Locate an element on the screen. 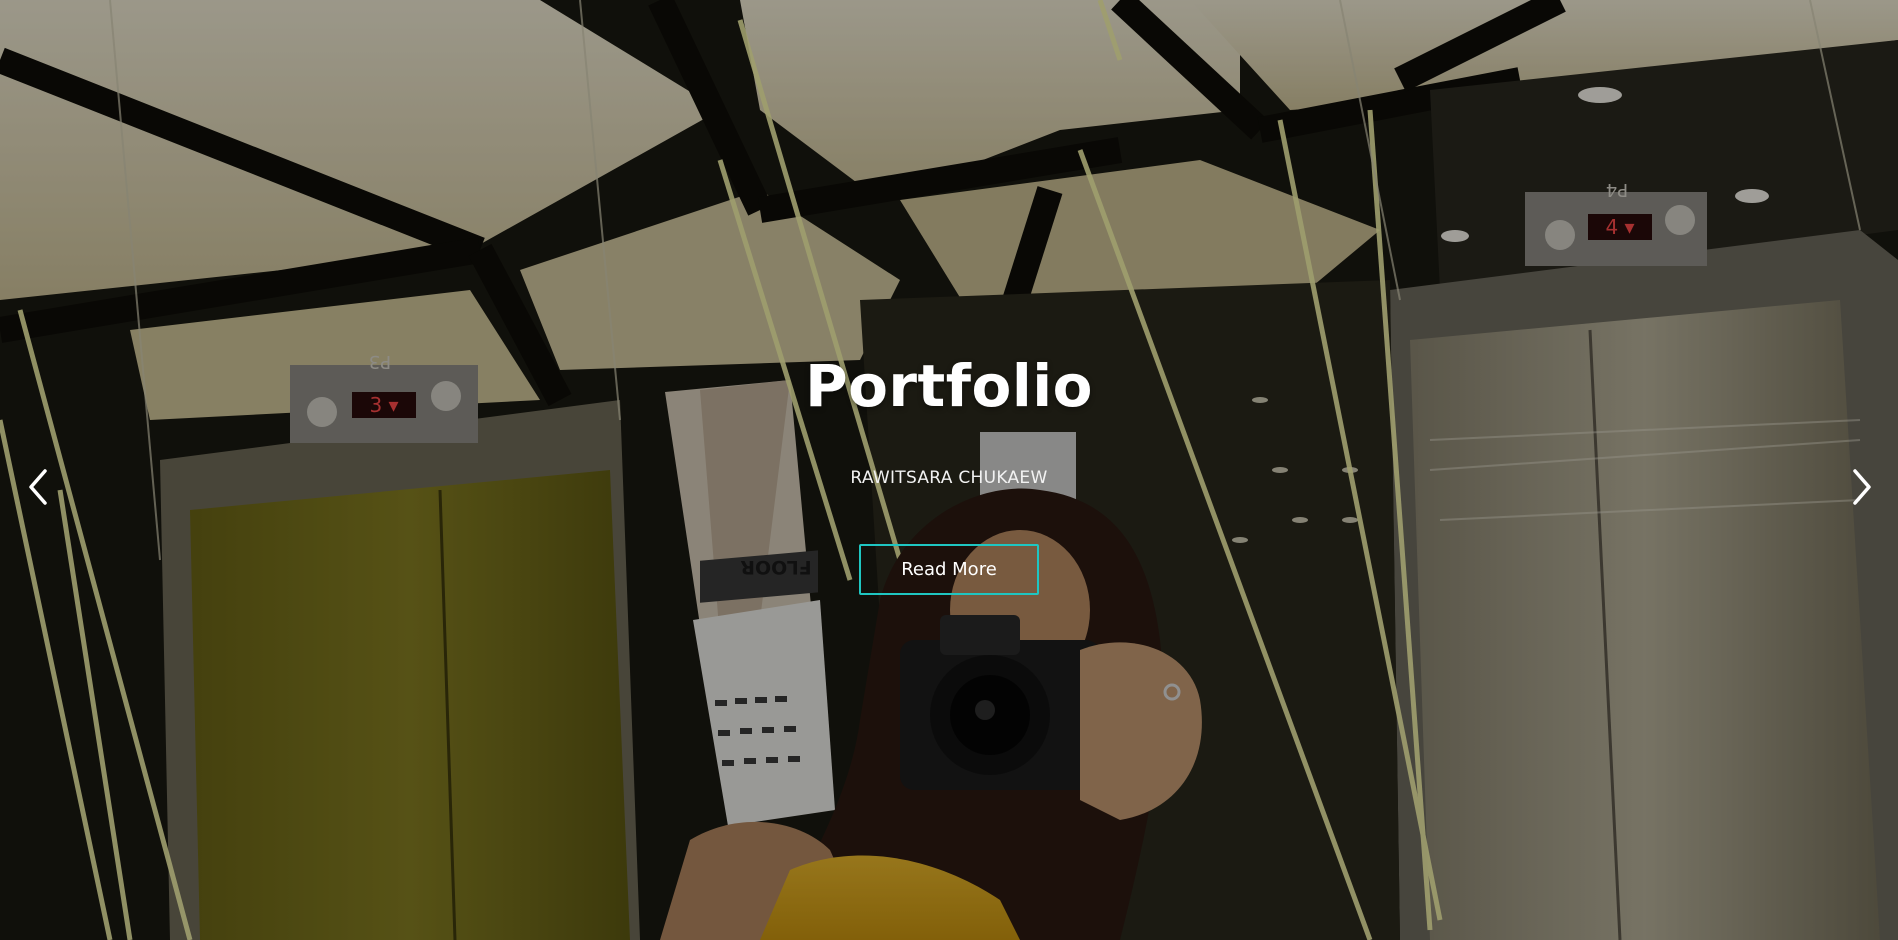 The width and height of the screenshot is (1898, 940). chevron-right-icon is located at coordinates (1862, 487).